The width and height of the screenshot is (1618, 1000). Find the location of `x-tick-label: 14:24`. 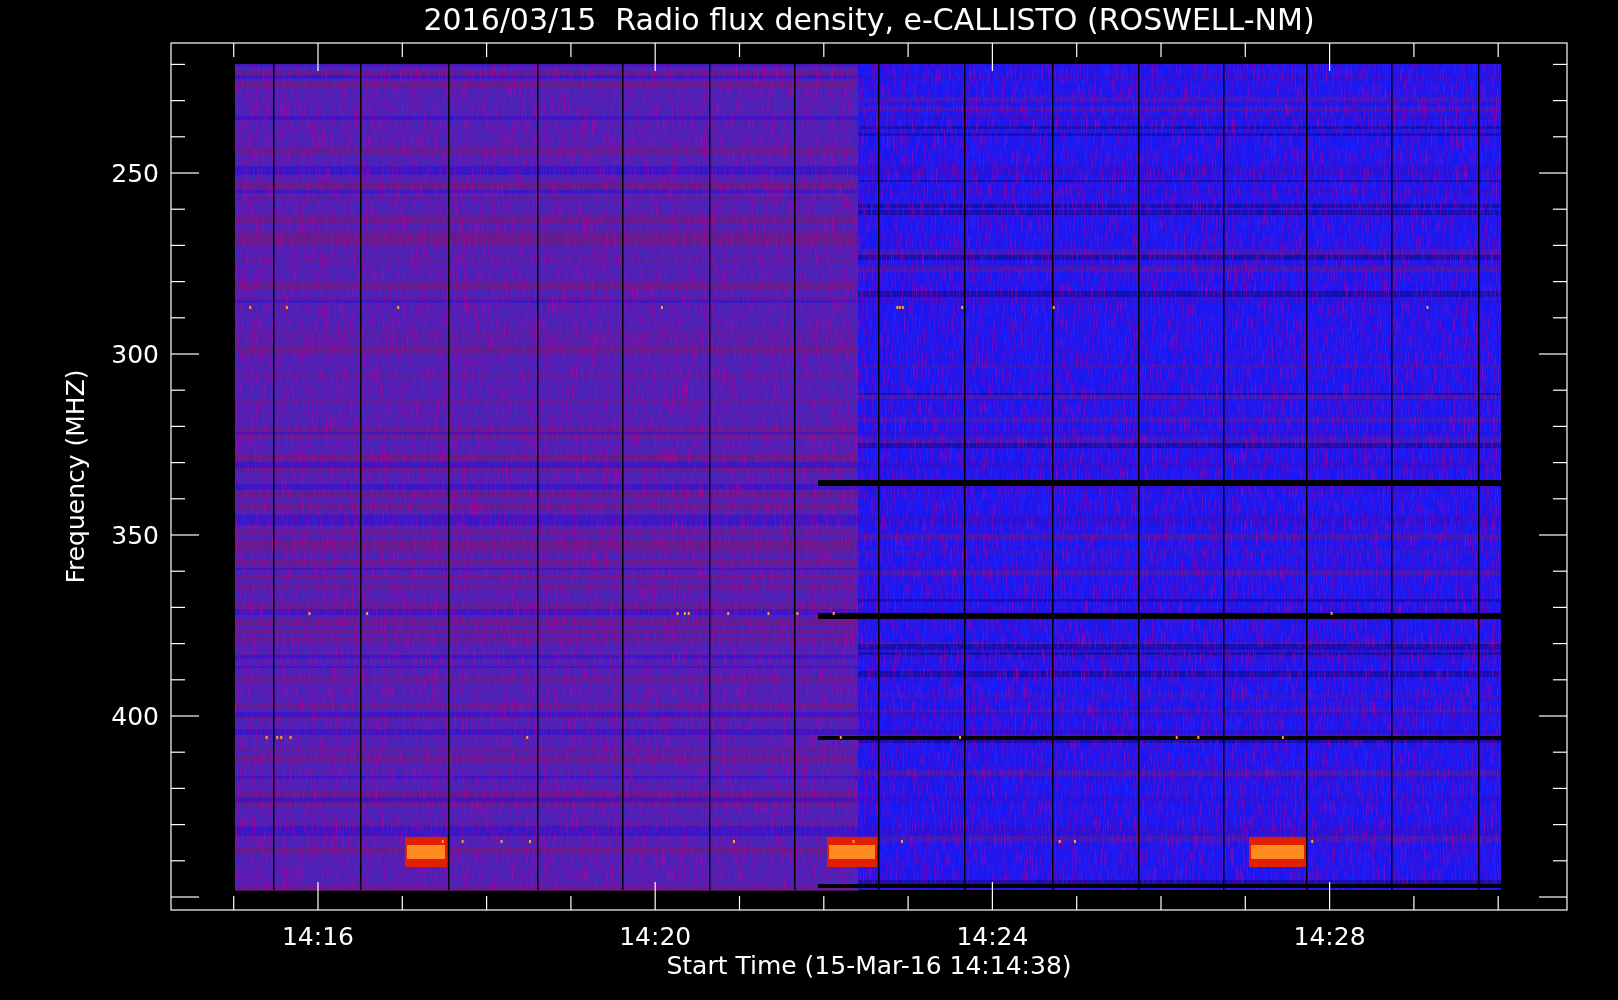

x-tick-label: 14:24 is located at coordinates (992, 936).